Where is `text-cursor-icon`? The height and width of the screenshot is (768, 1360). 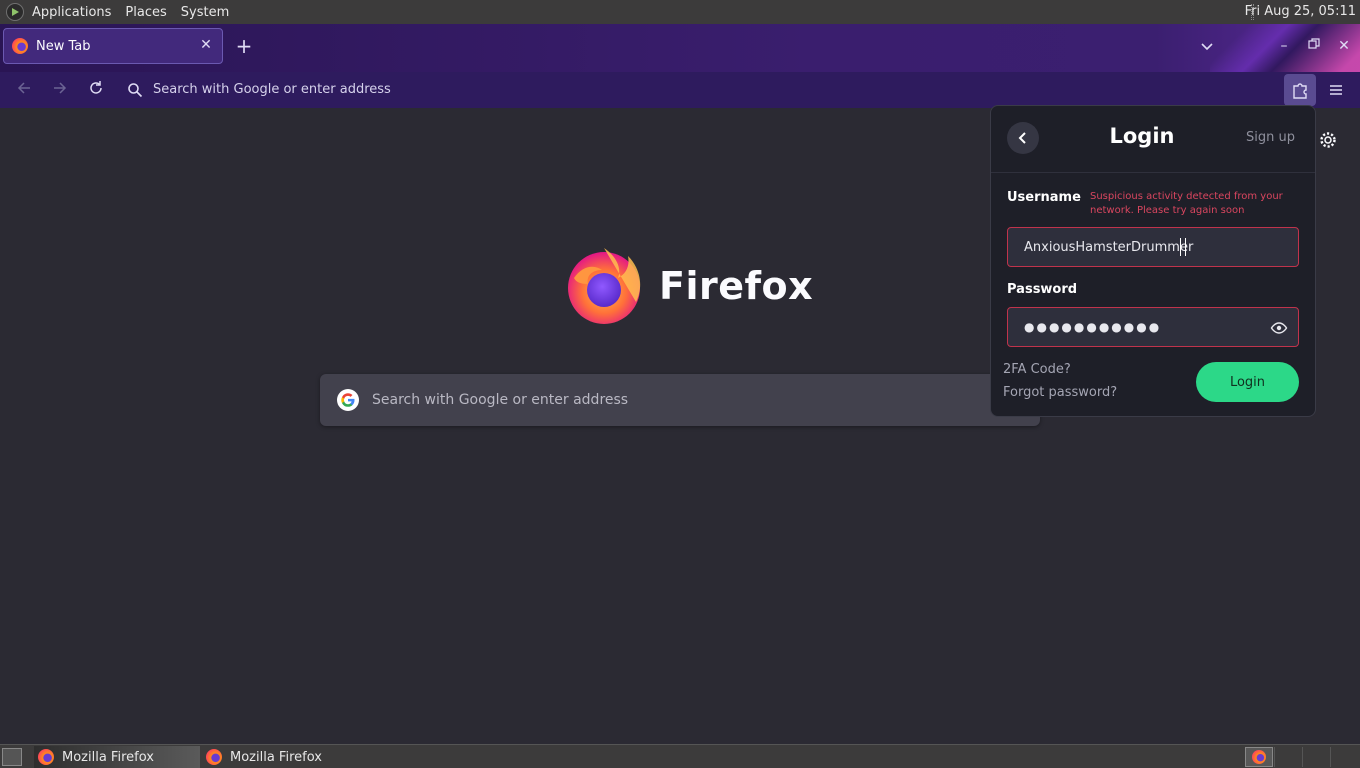
text-cursor-icon is located at coordinates (1183, 247).